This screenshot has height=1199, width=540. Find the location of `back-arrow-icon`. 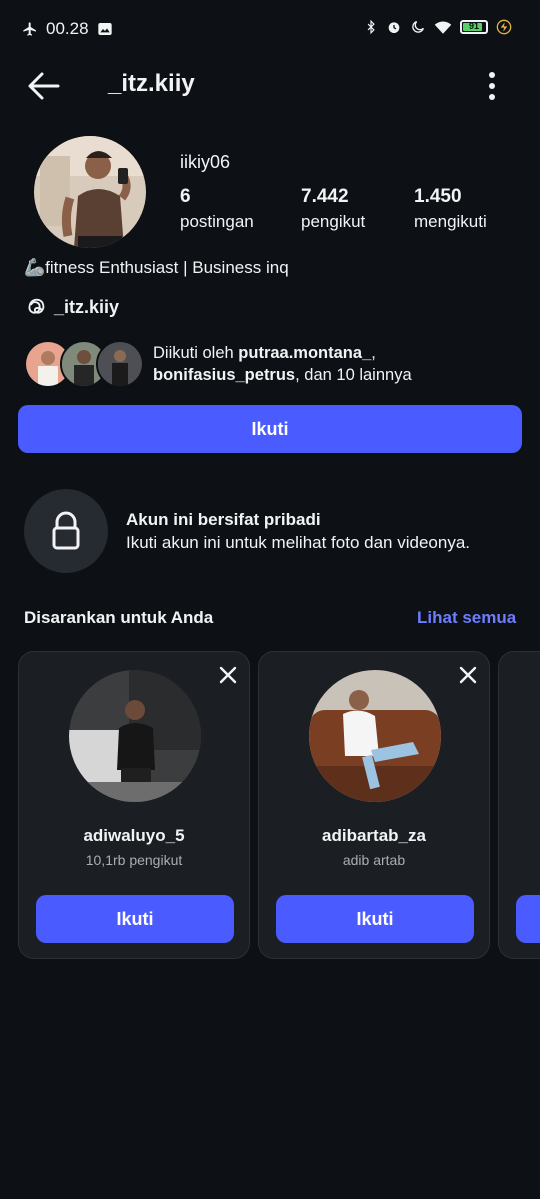

back-arrow-icon is located at coordinates (44, 86).